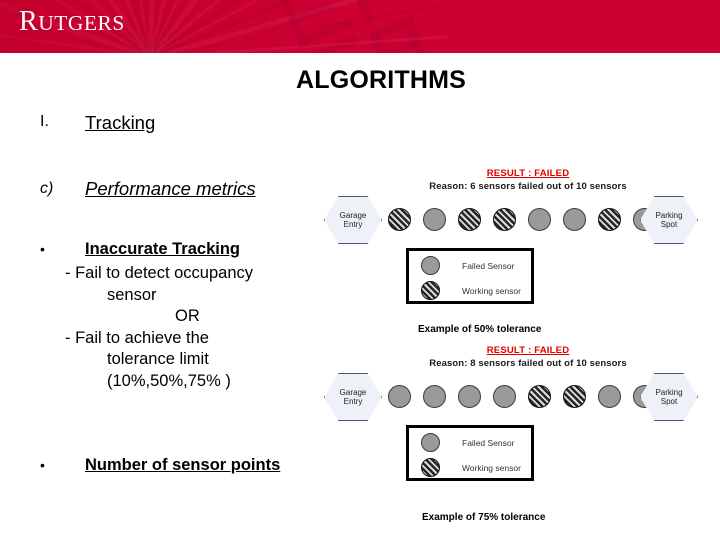 Image resolution: width=720 pixels, height=540 pixels. What do you see at coordinates (132, 294) in the screenshot?
I see `detail-line: sensor` at bounding box center [132, 294].